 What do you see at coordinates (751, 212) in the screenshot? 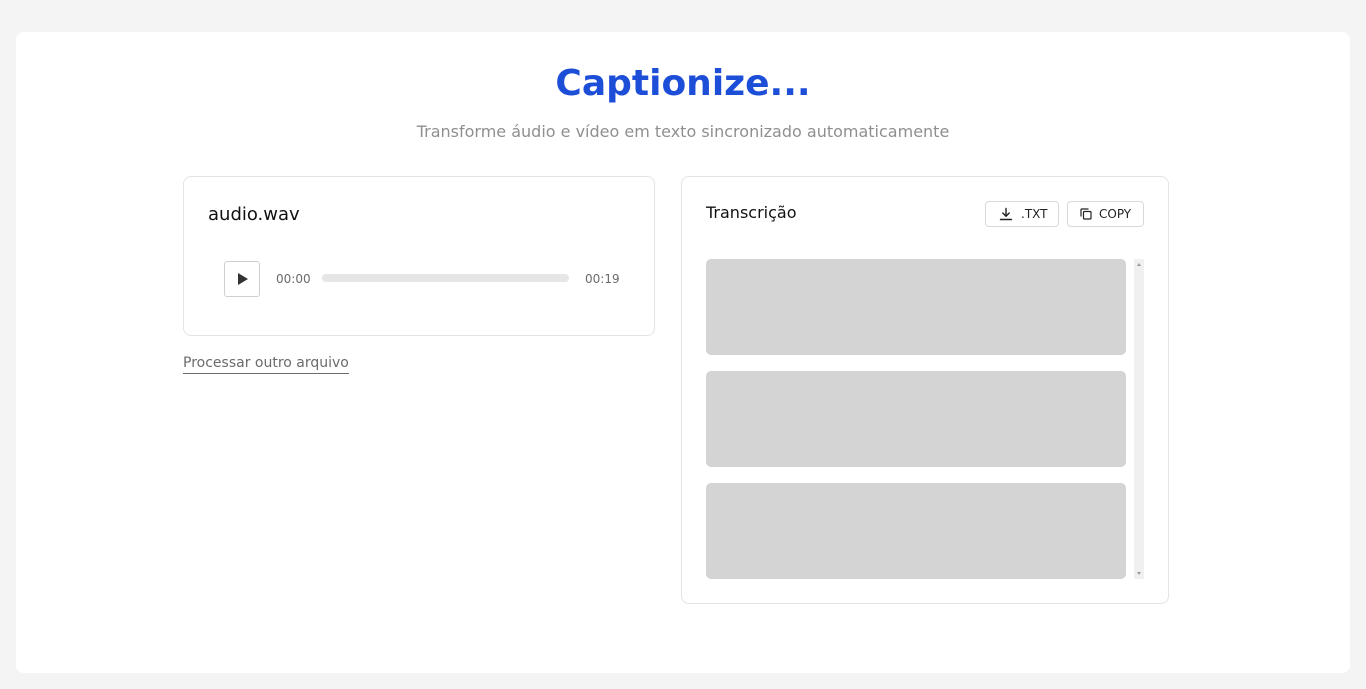
I see `transcript-title: Transcrição` at bounding box center [751, 212].